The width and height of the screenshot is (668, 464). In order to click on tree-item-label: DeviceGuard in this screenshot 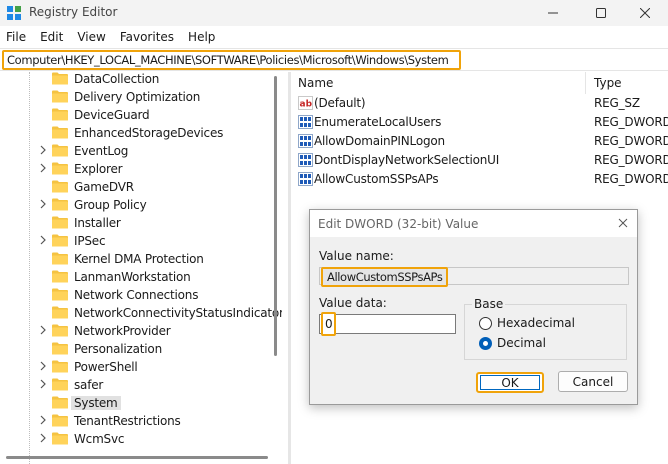, I will do `click(112, 115)`.